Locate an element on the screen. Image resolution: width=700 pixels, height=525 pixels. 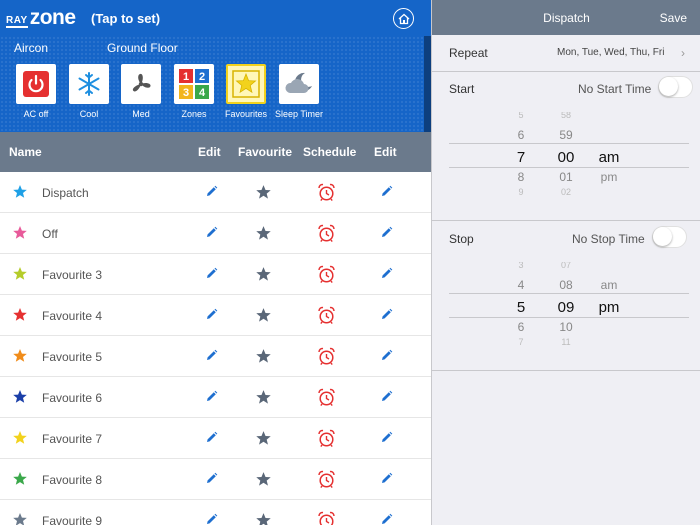
table-row: Favourite 6 is located at coordinates (215, 397).